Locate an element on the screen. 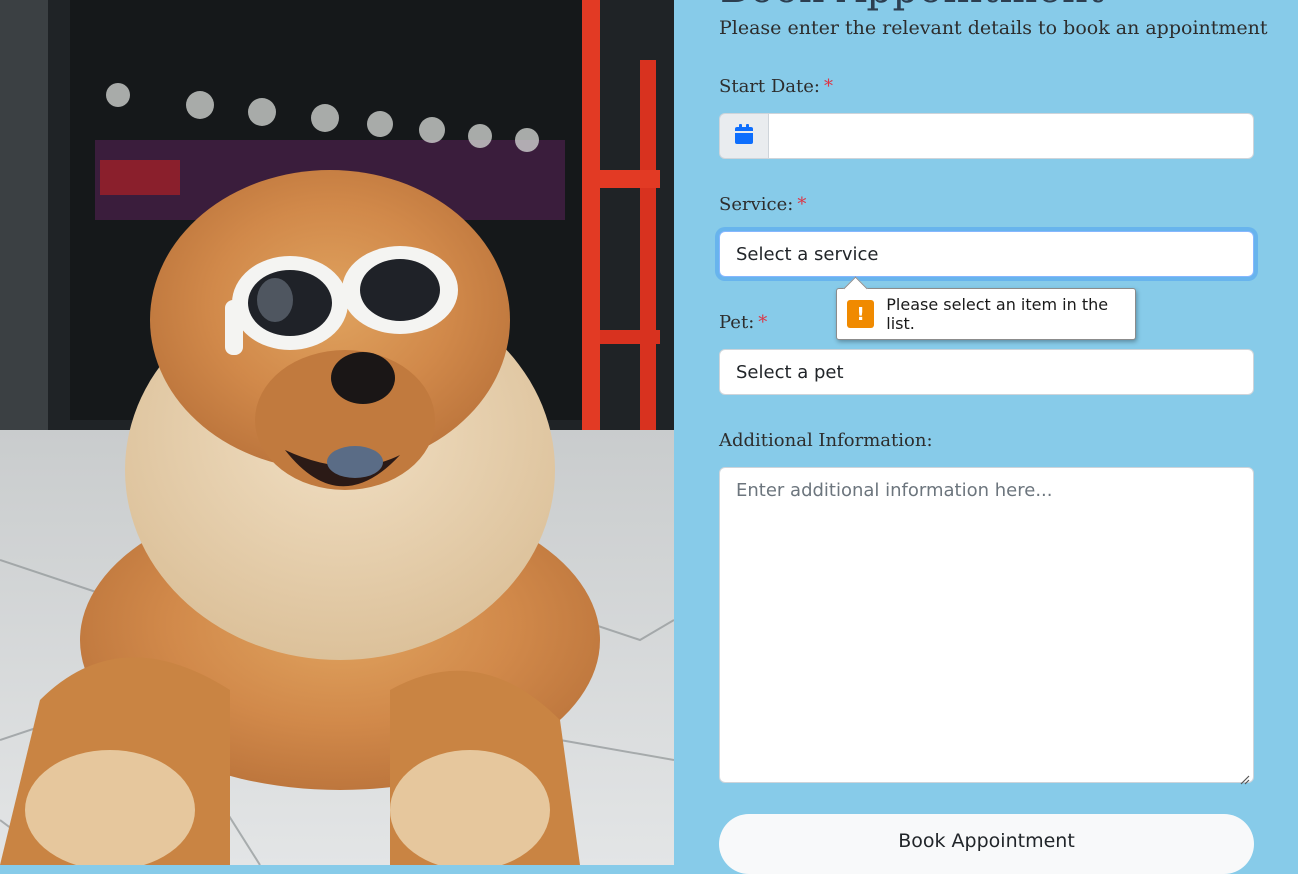 Image resolution: width=1298 pixels, height=874 pixels. resize-handle-icon is located at coordinates (1245, 777).